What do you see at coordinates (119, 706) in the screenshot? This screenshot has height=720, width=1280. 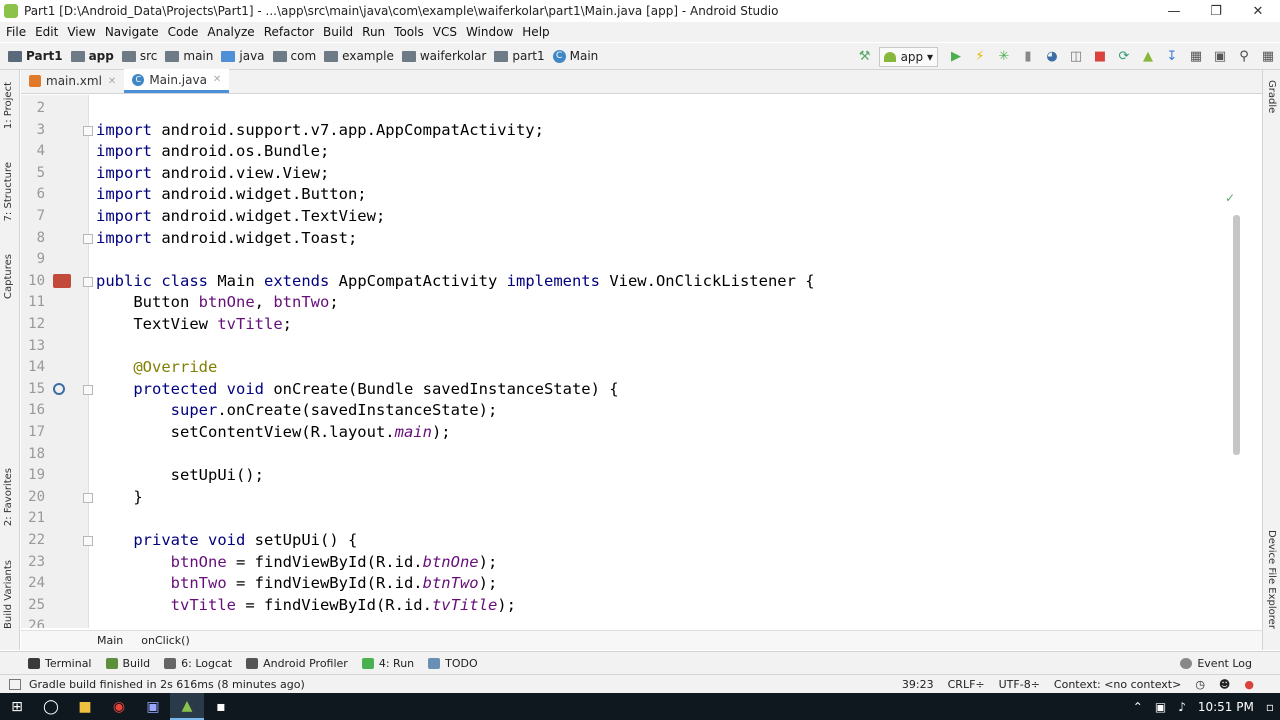 I see `chrome-icon: ◉` at bounding box center [119, 706].